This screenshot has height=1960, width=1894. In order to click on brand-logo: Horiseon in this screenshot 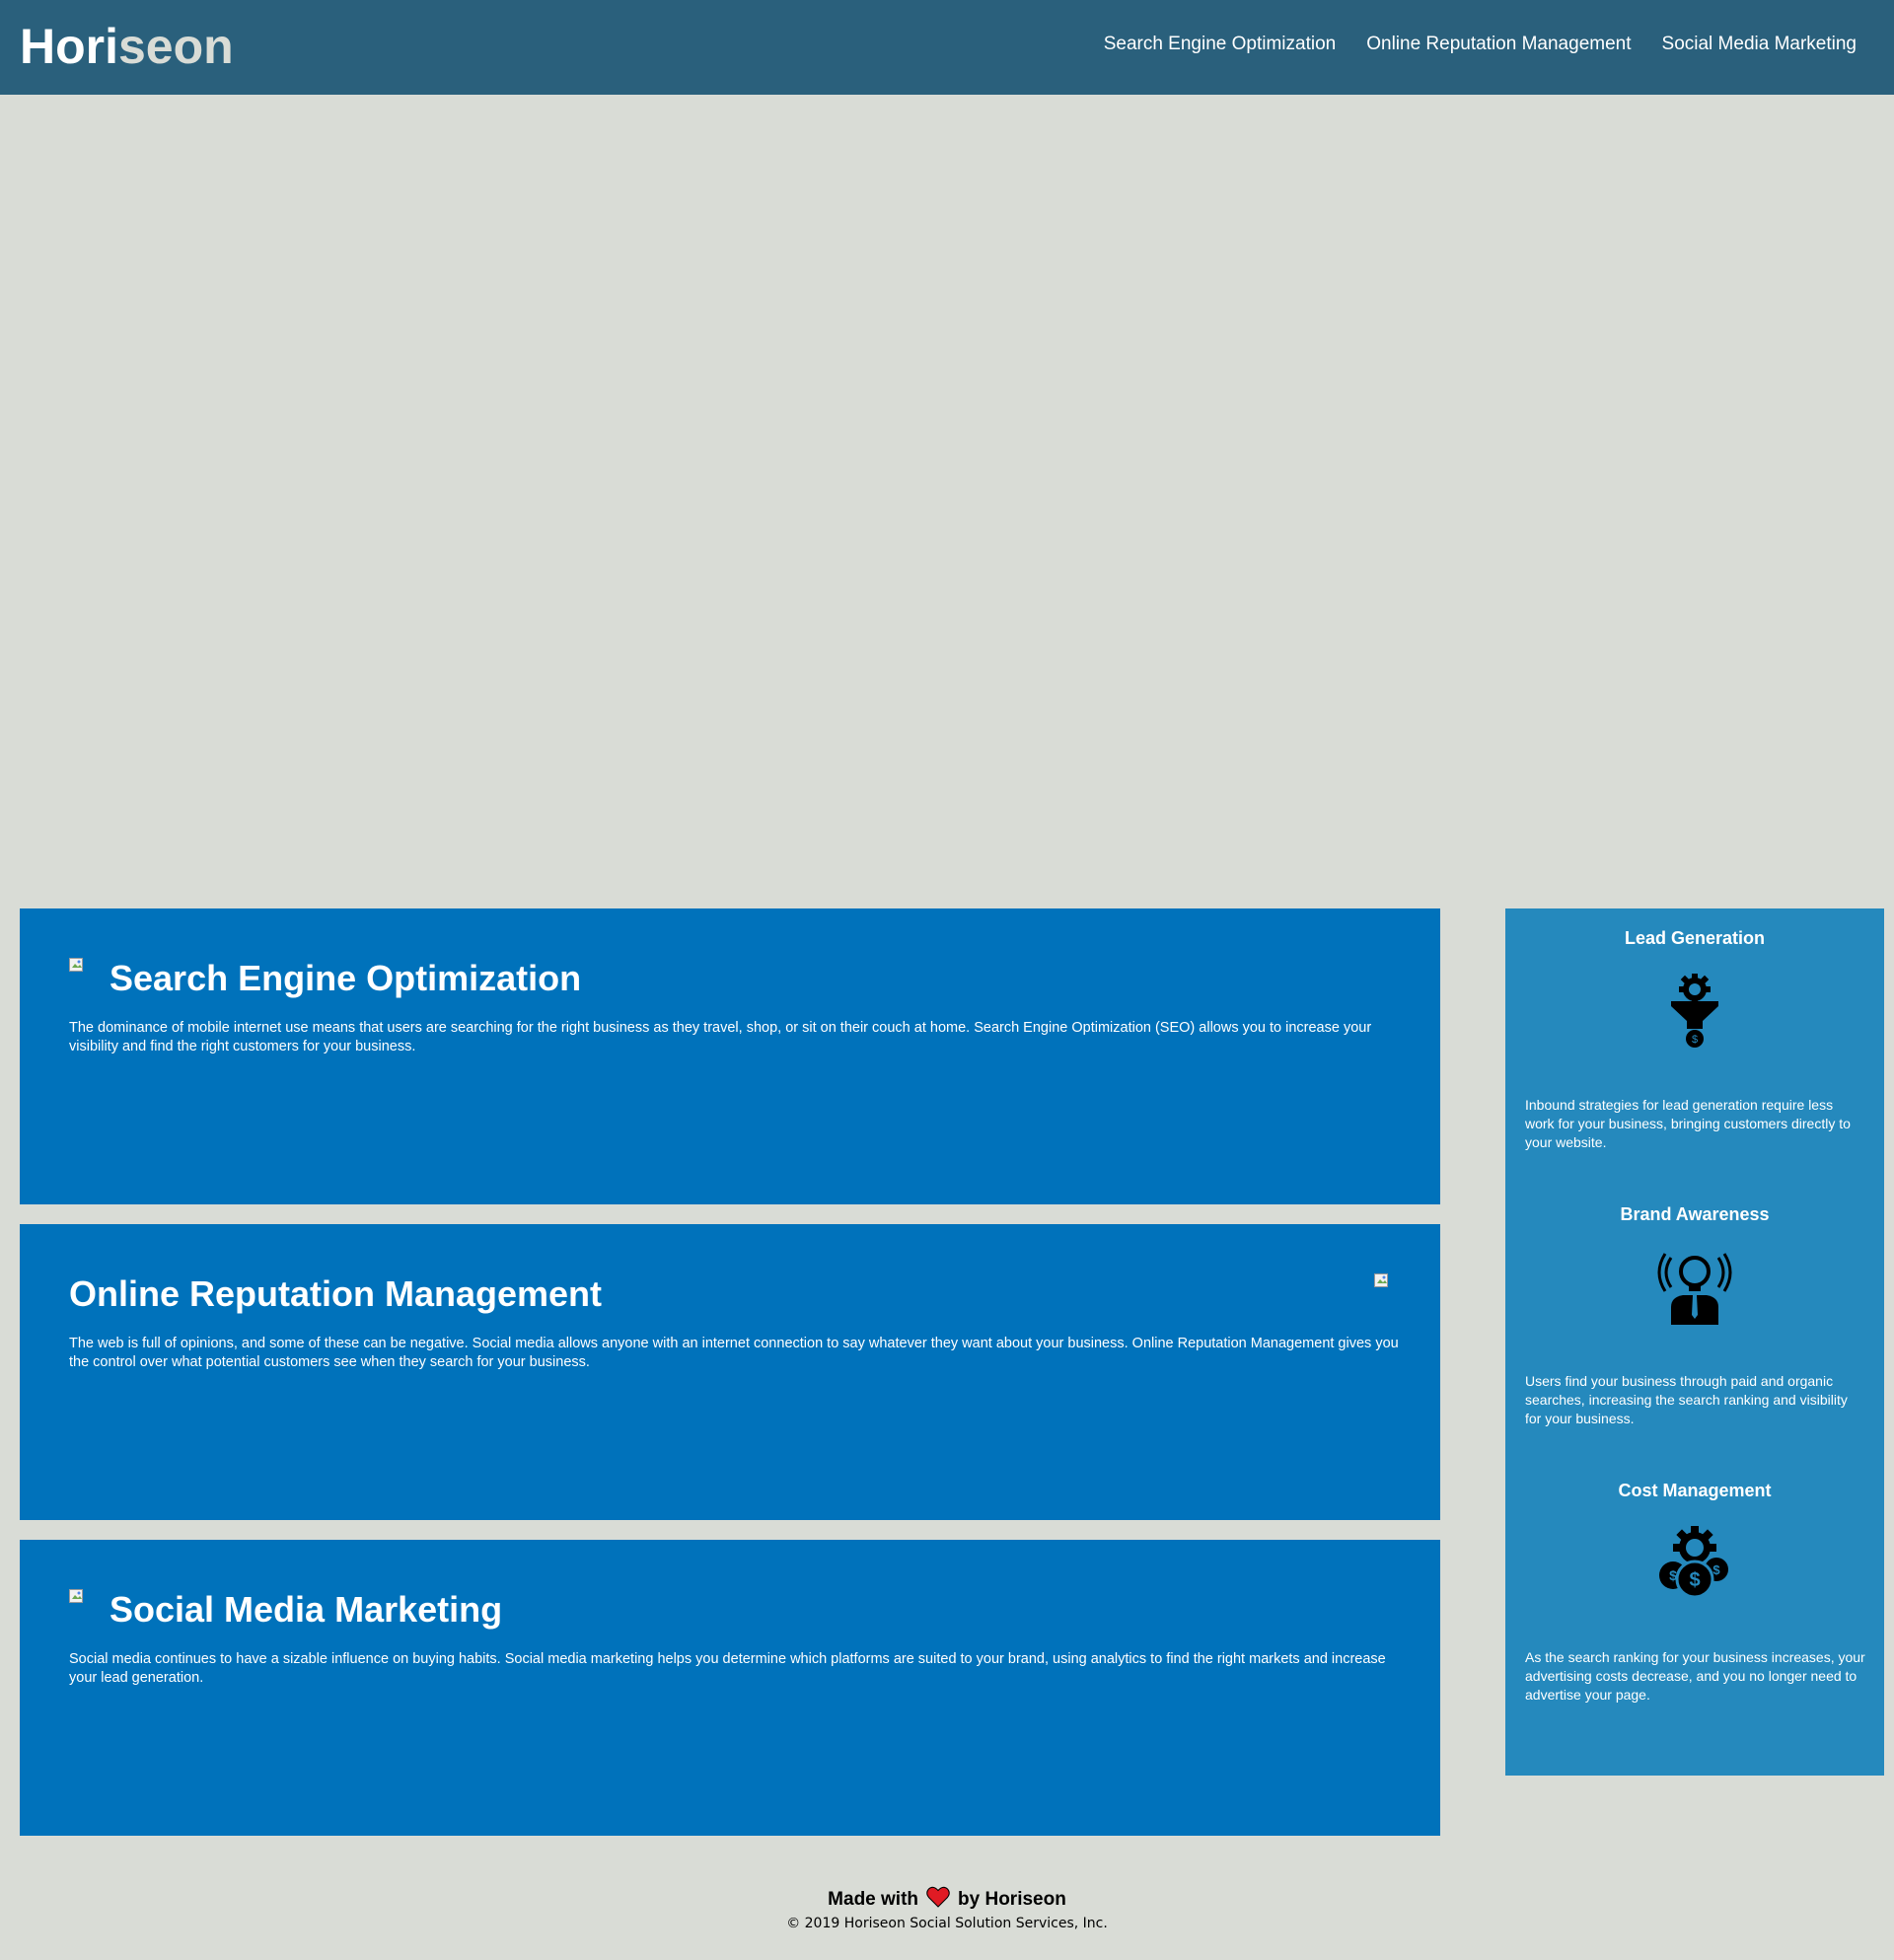, I will do `click(127, 47)`.